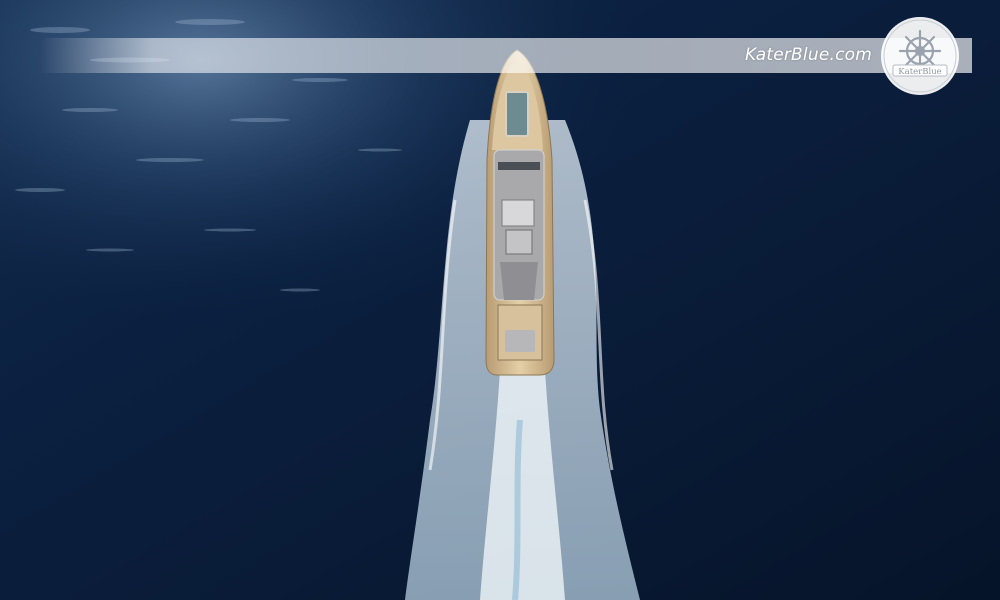  What do you see at coordinates (919, 72) in the screenshot?
I see `logo-text: KaterBlue` at bounding box center [919, 72].